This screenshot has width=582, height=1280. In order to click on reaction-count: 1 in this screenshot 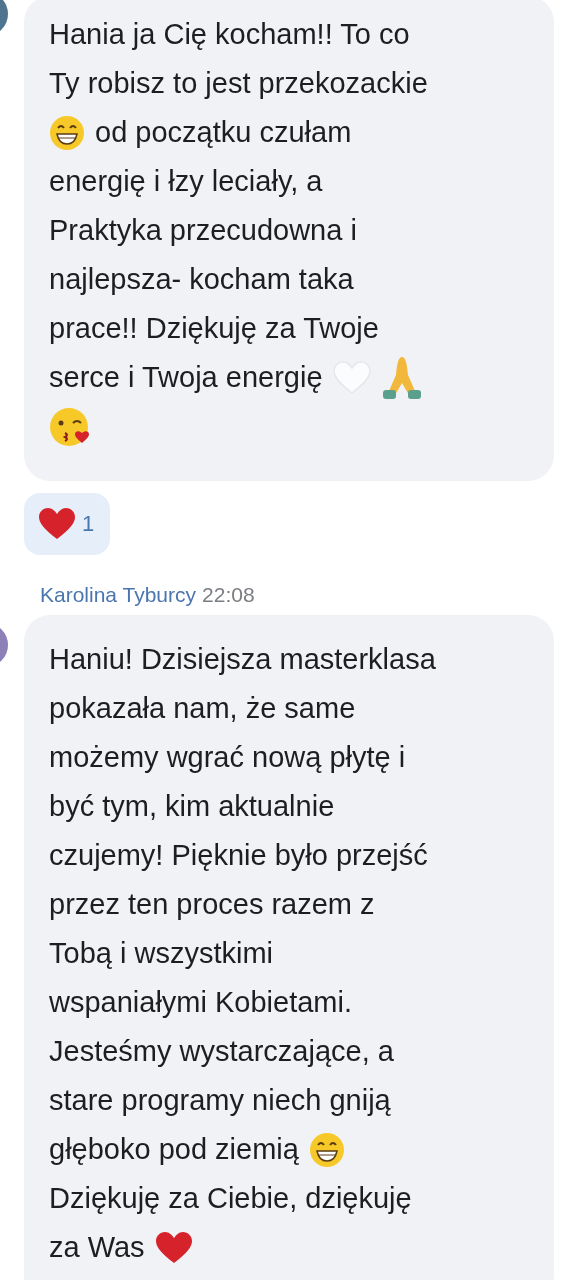, I will do `click(88, 524)`.